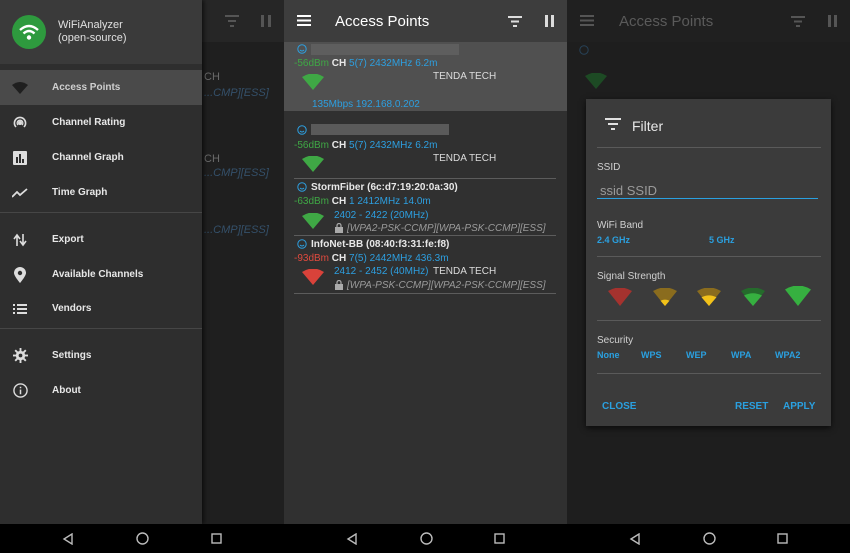  What do you see at coordinates (446, 285) in the screenshot?
I see `security-capabilities: [WPA-PSK-CCMP][WPA2-PSK-CCMP][ESS]` at bounding box center [446, 285].